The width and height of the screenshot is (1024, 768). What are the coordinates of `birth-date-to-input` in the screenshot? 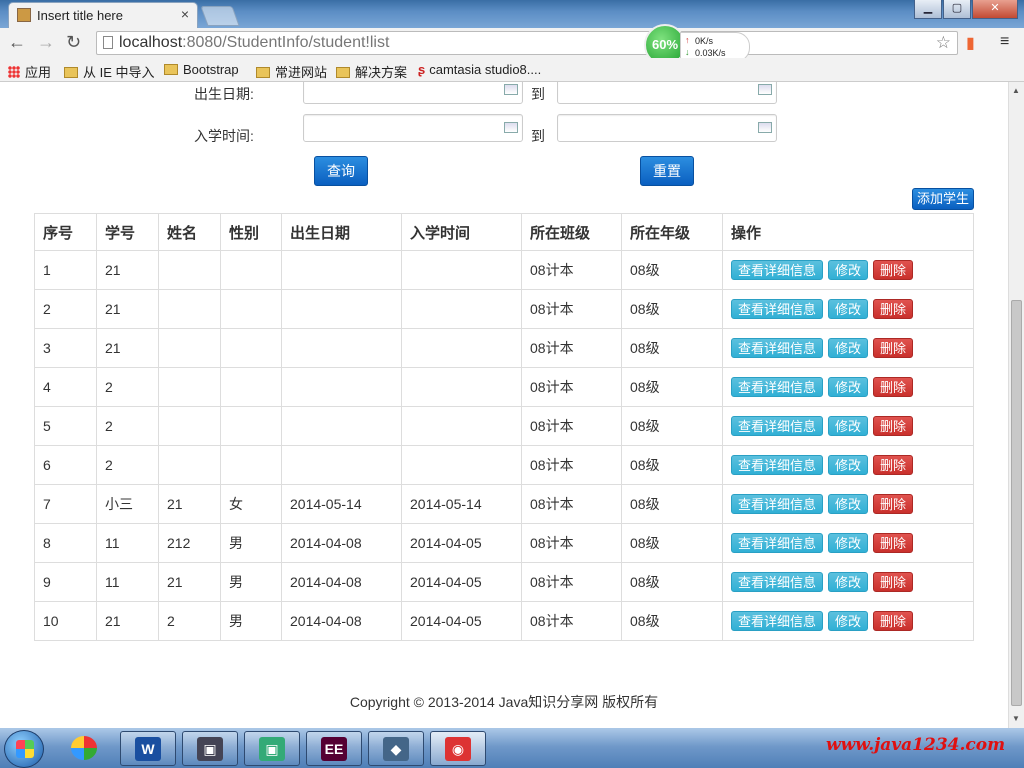 It's located at (667, 93).